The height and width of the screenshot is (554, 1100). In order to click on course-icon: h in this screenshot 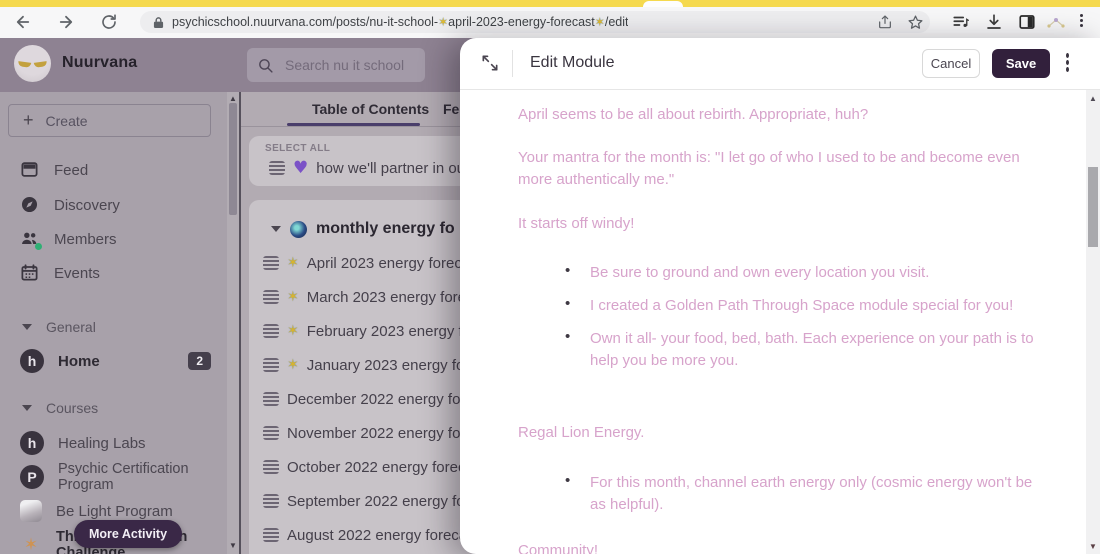, I will do `click(32, 443)`.